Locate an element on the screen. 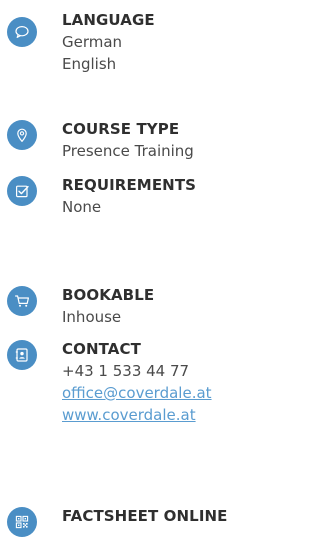  factsheet-online-link: FACTSHEET ONLINE is located at coordinates (145, 516).